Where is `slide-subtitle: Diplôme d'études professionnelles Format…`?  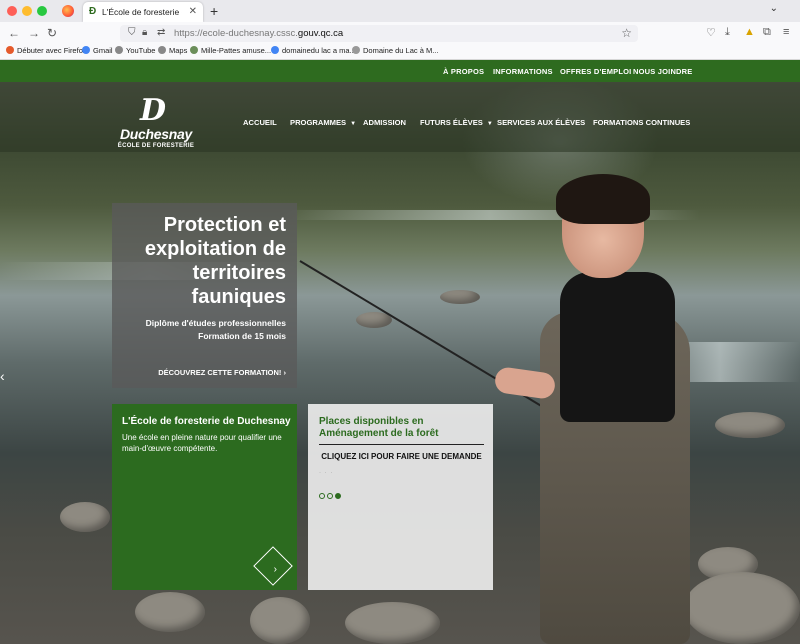
slide-subtitle: Diplôme d'études professionnelles Format… is located at coordinates (215, 329).